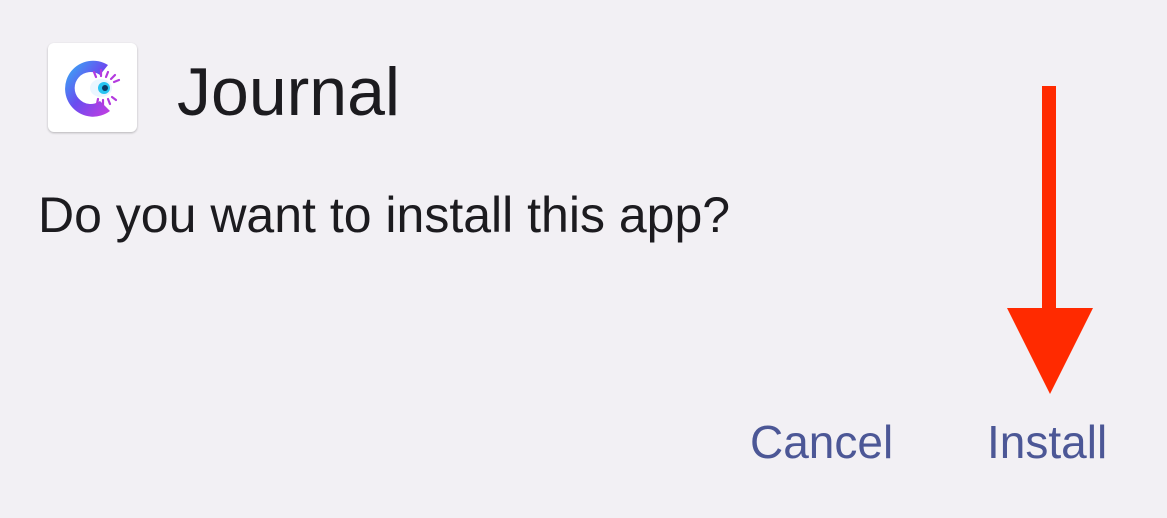 The width and height of the screenshot is (1167, 518). What do you see at coordinates (821, 442) in the screenshot?
I see `cancel-button: Cancel` at bounding box center [821, 442].